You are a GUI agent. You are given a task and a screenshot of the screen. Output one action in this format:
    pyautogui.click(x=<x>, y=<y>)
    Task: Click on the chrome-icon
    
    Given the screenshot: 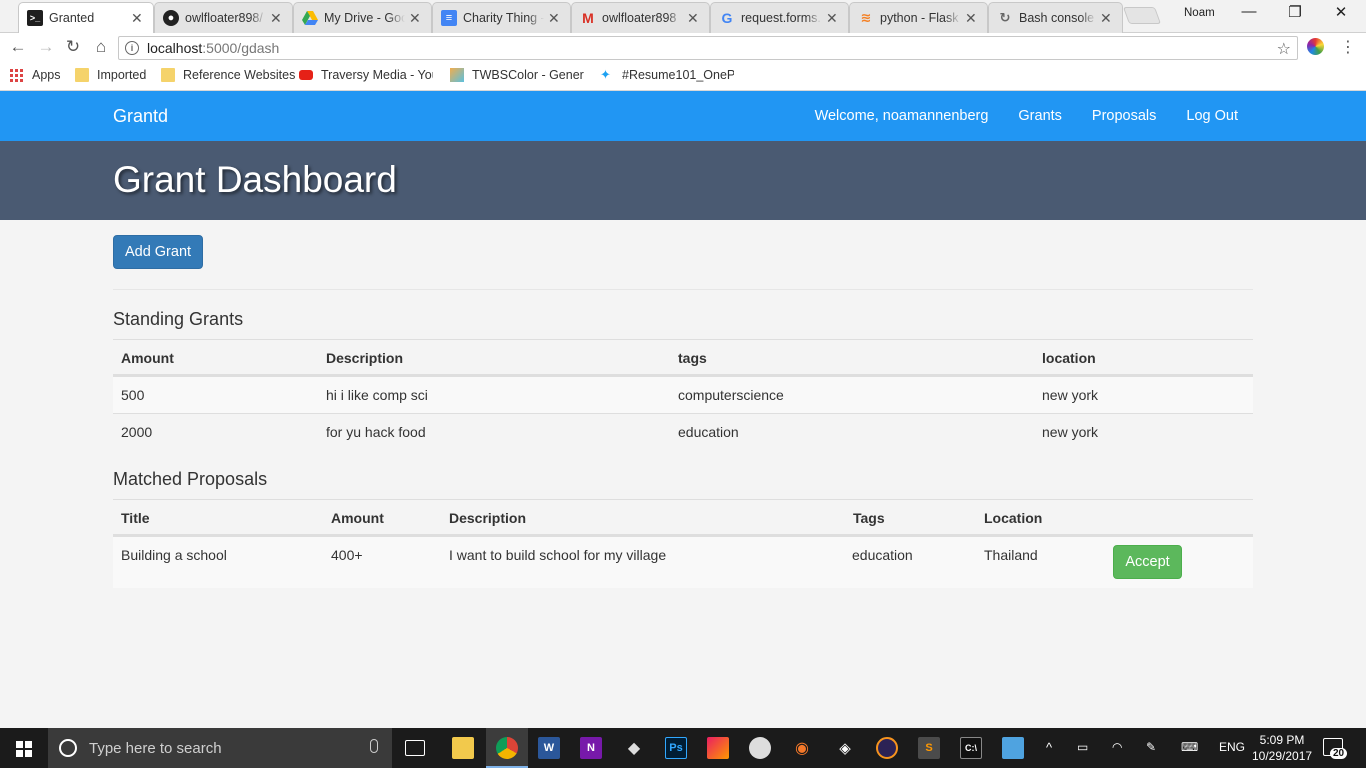 What is the action you would take?
    pyautogui.click(x=507, y=748)
    